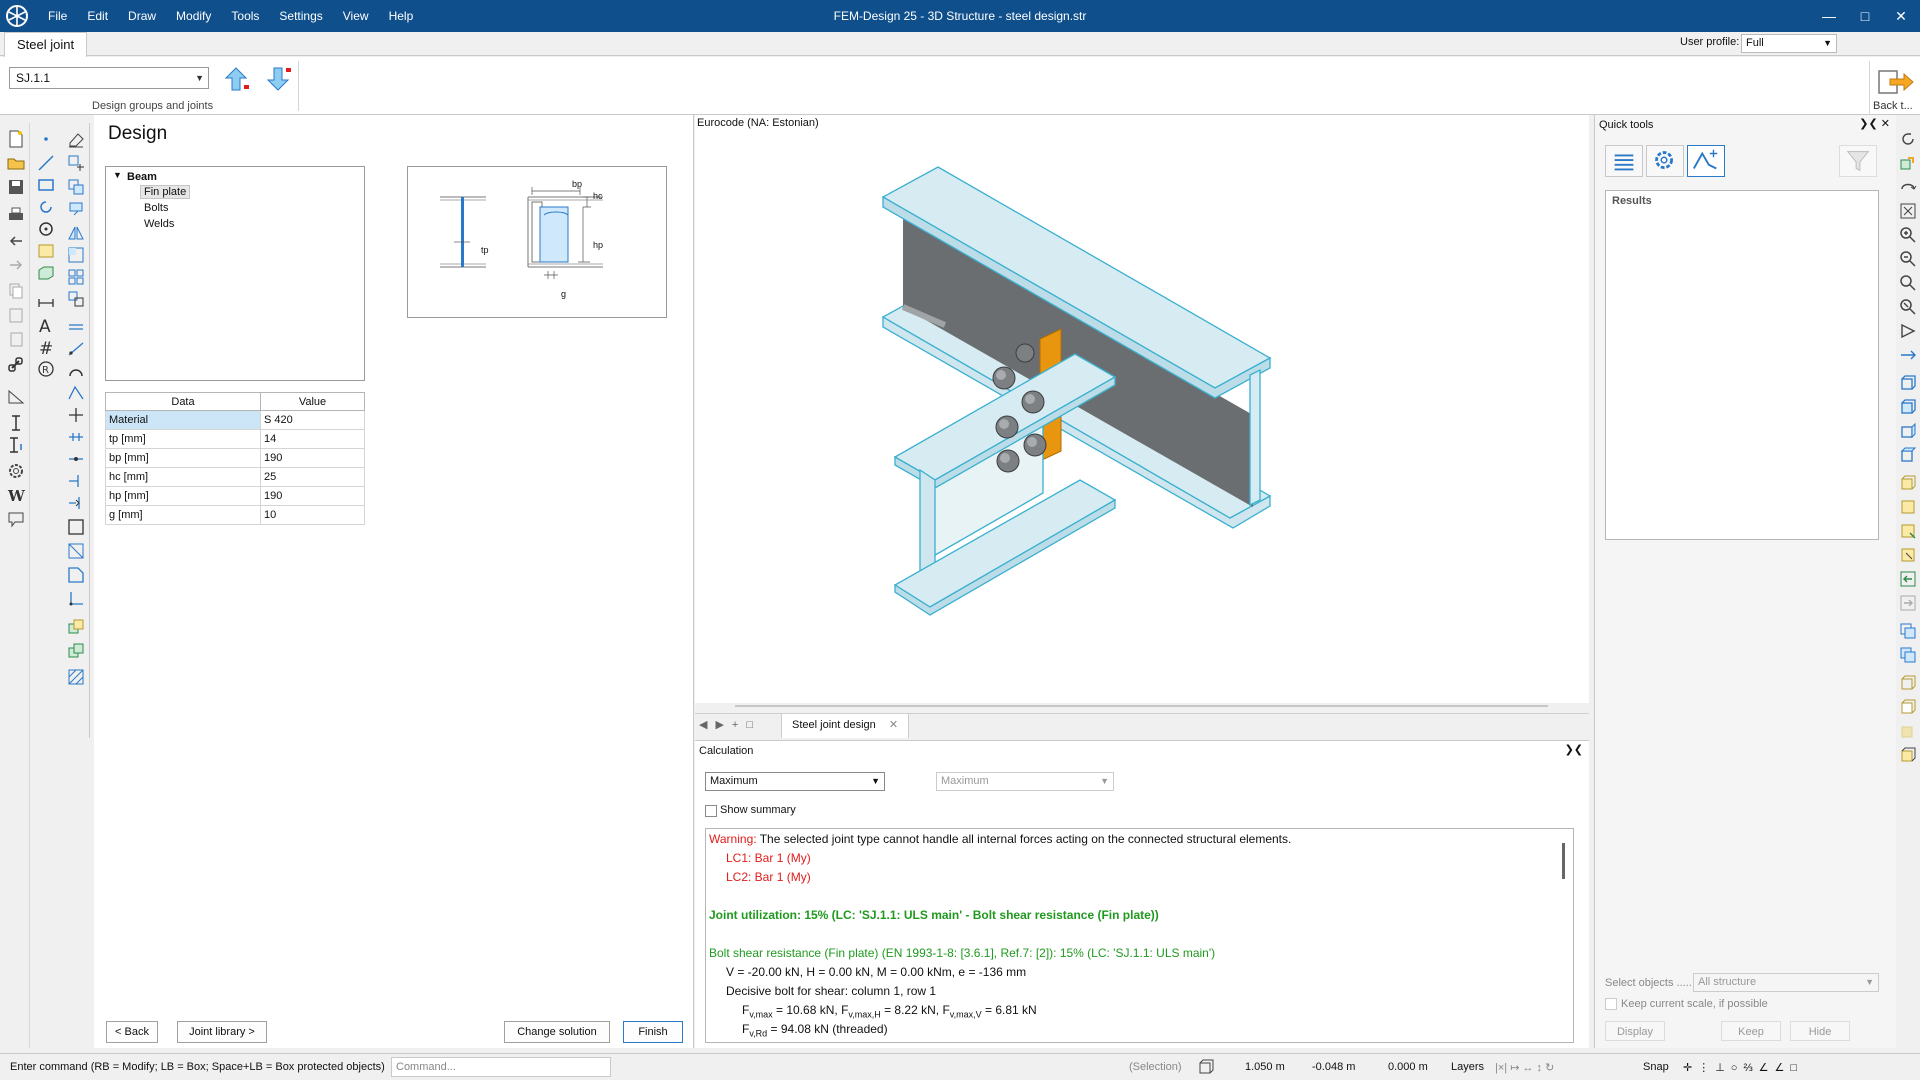  Describe the element at coordinates (109, 78) in the screenshot. I see `joint-select: SJ.1.1 ▼` at that location.